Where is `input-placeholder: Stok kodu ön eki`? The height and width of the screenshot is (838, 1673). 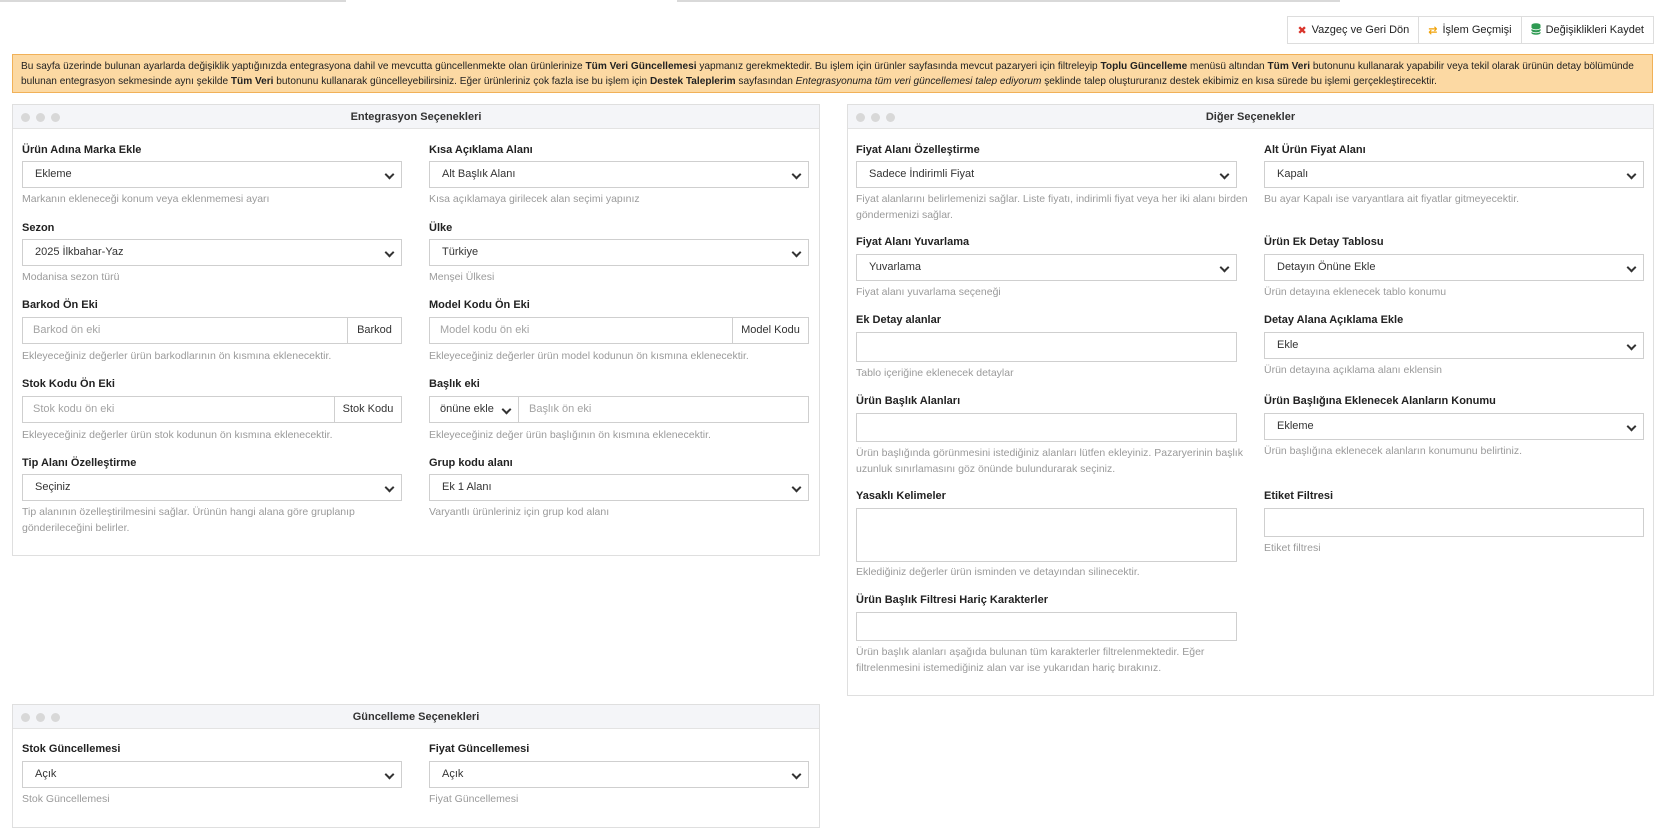
input-placeholder: Stok kodu ön eki is located at coordinates (74, 409).